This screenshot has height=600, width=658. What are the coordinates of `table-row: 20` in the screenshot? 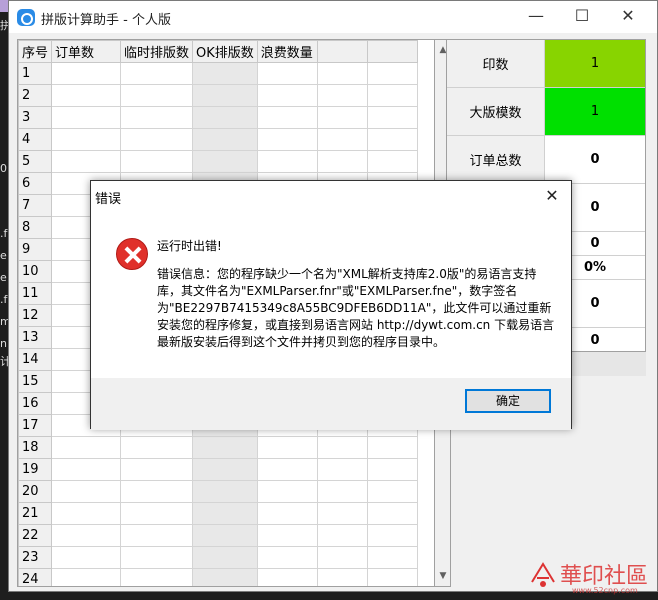 It's located at (218, 491).